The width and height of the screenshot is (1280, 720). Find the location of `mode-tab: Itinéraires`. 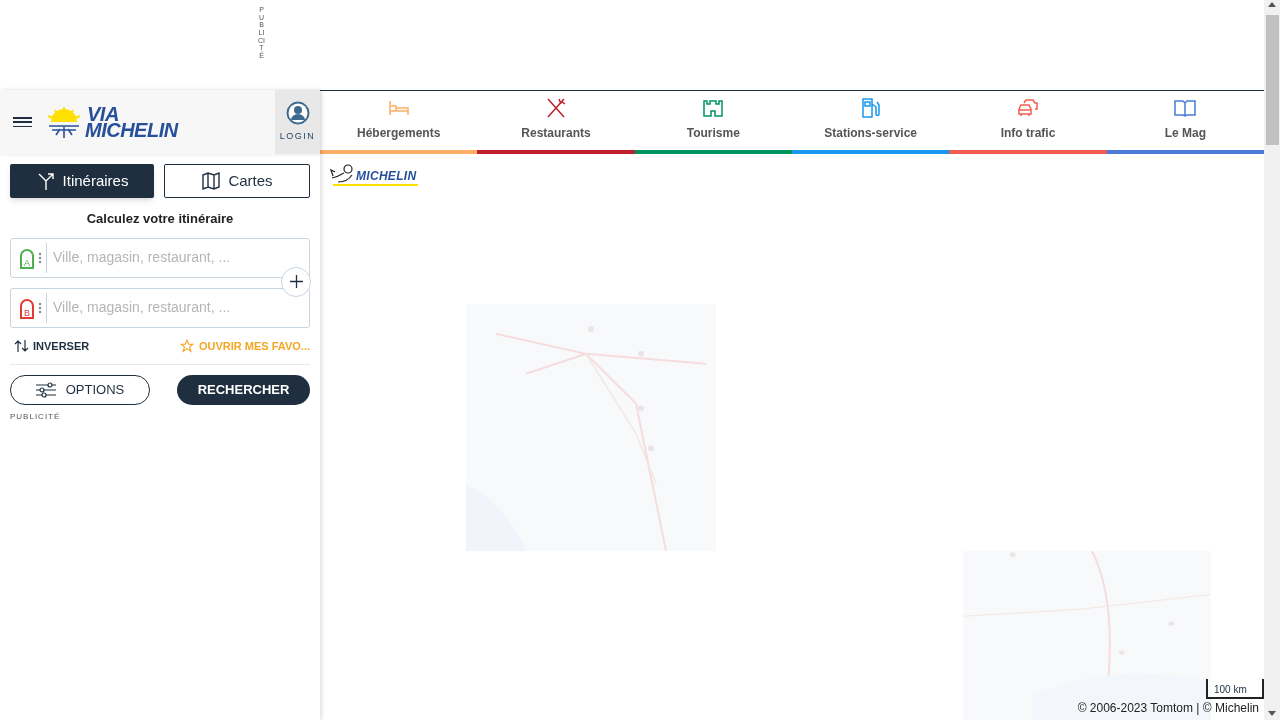

mode-tab: Itinéraires is located at coordinates (82, 181).